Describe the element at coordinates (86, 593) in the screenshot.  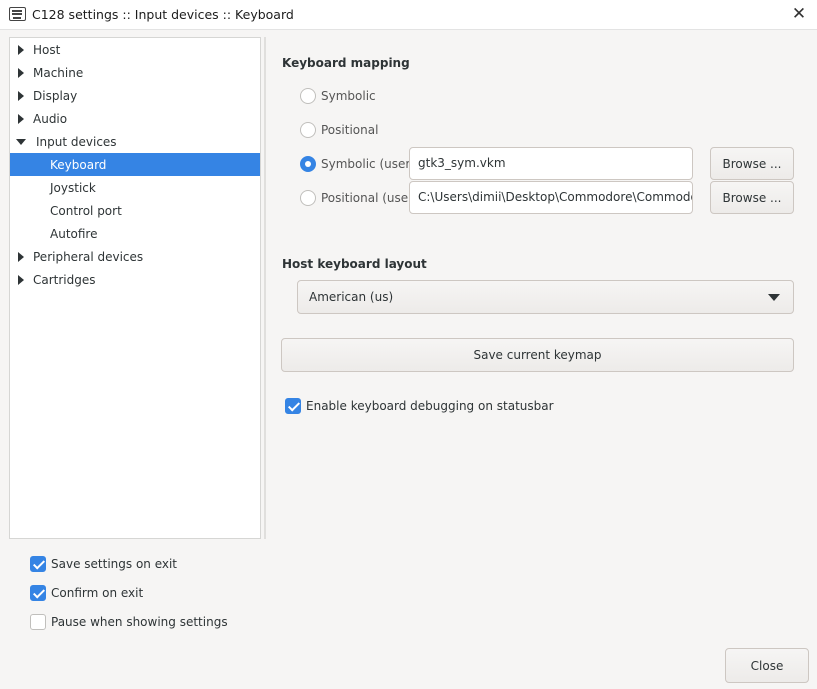
I see `confirm-on-exit-checkbox: Confirm on exit` at that location.